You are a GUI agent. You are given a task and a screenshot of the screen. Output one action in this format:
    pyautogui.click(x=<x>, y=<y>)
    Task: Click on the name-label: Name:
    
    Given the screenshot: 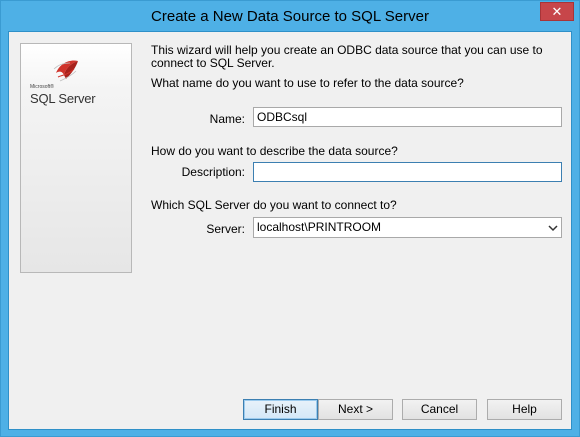 What is the action you would take?
    pyautogui.click(x=227, y=119)
    